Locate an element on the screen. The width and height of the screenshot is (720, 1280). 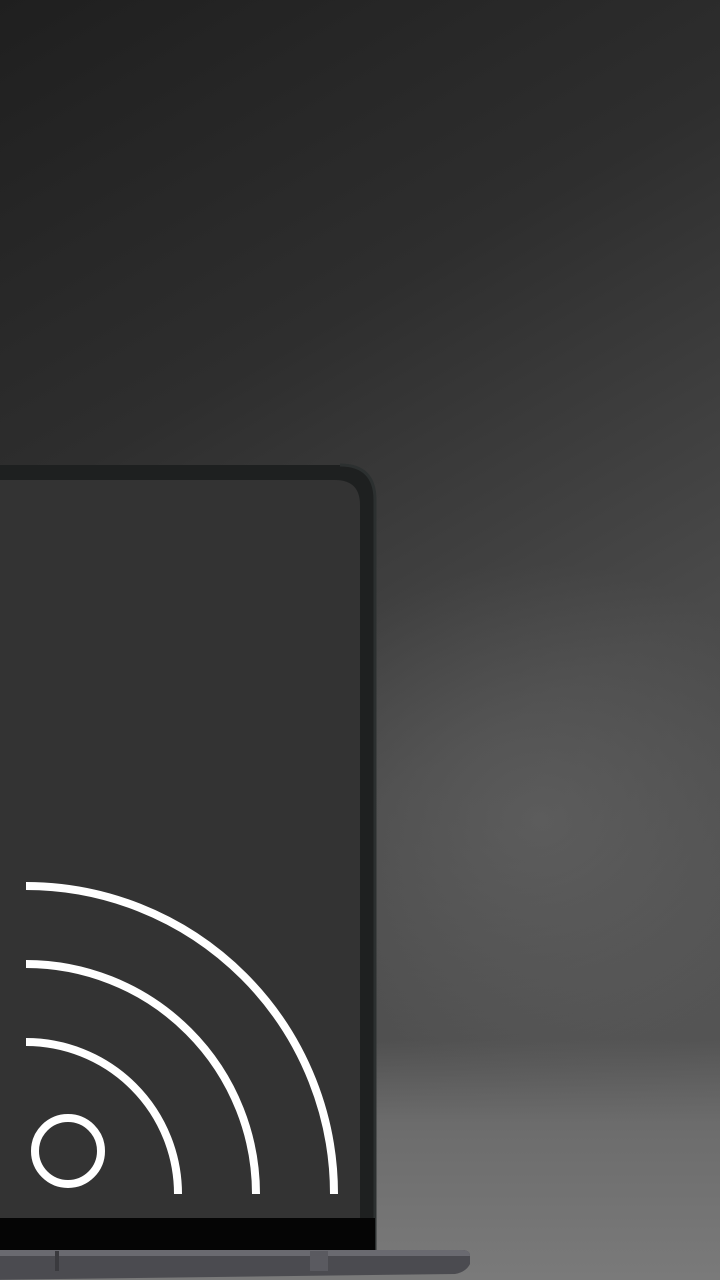
laptop-hinge-notch-left is located at coordinates (57, 1261).